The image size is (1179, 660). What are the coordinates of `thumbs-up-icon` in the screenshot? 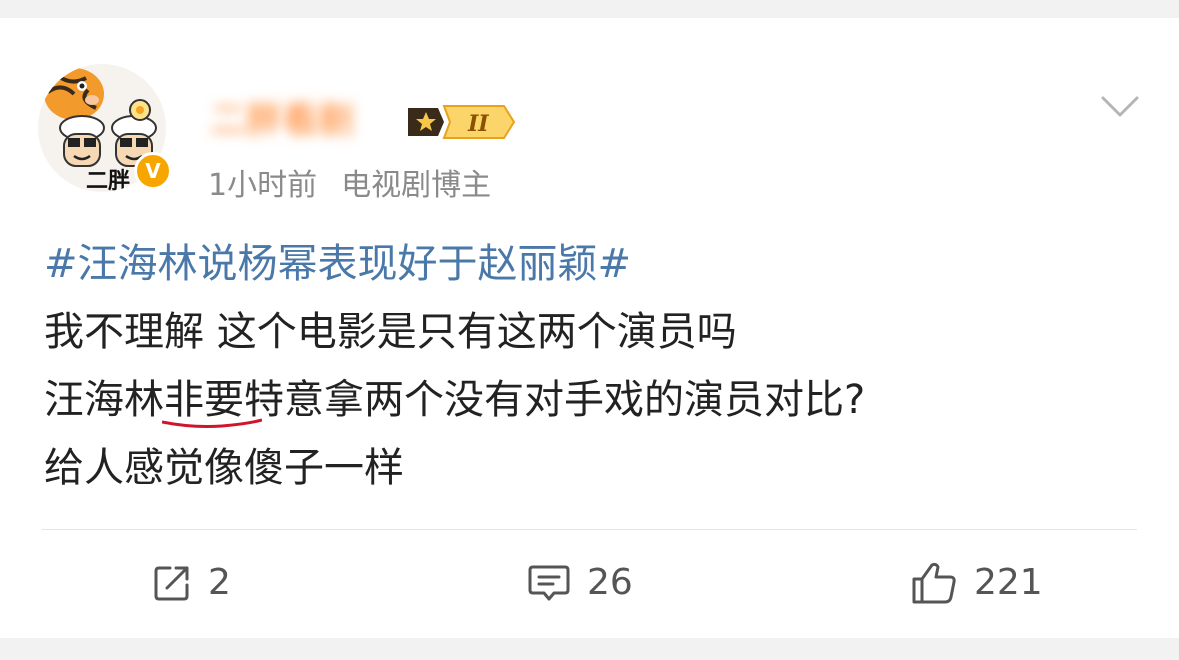 It's located at (934, 583).